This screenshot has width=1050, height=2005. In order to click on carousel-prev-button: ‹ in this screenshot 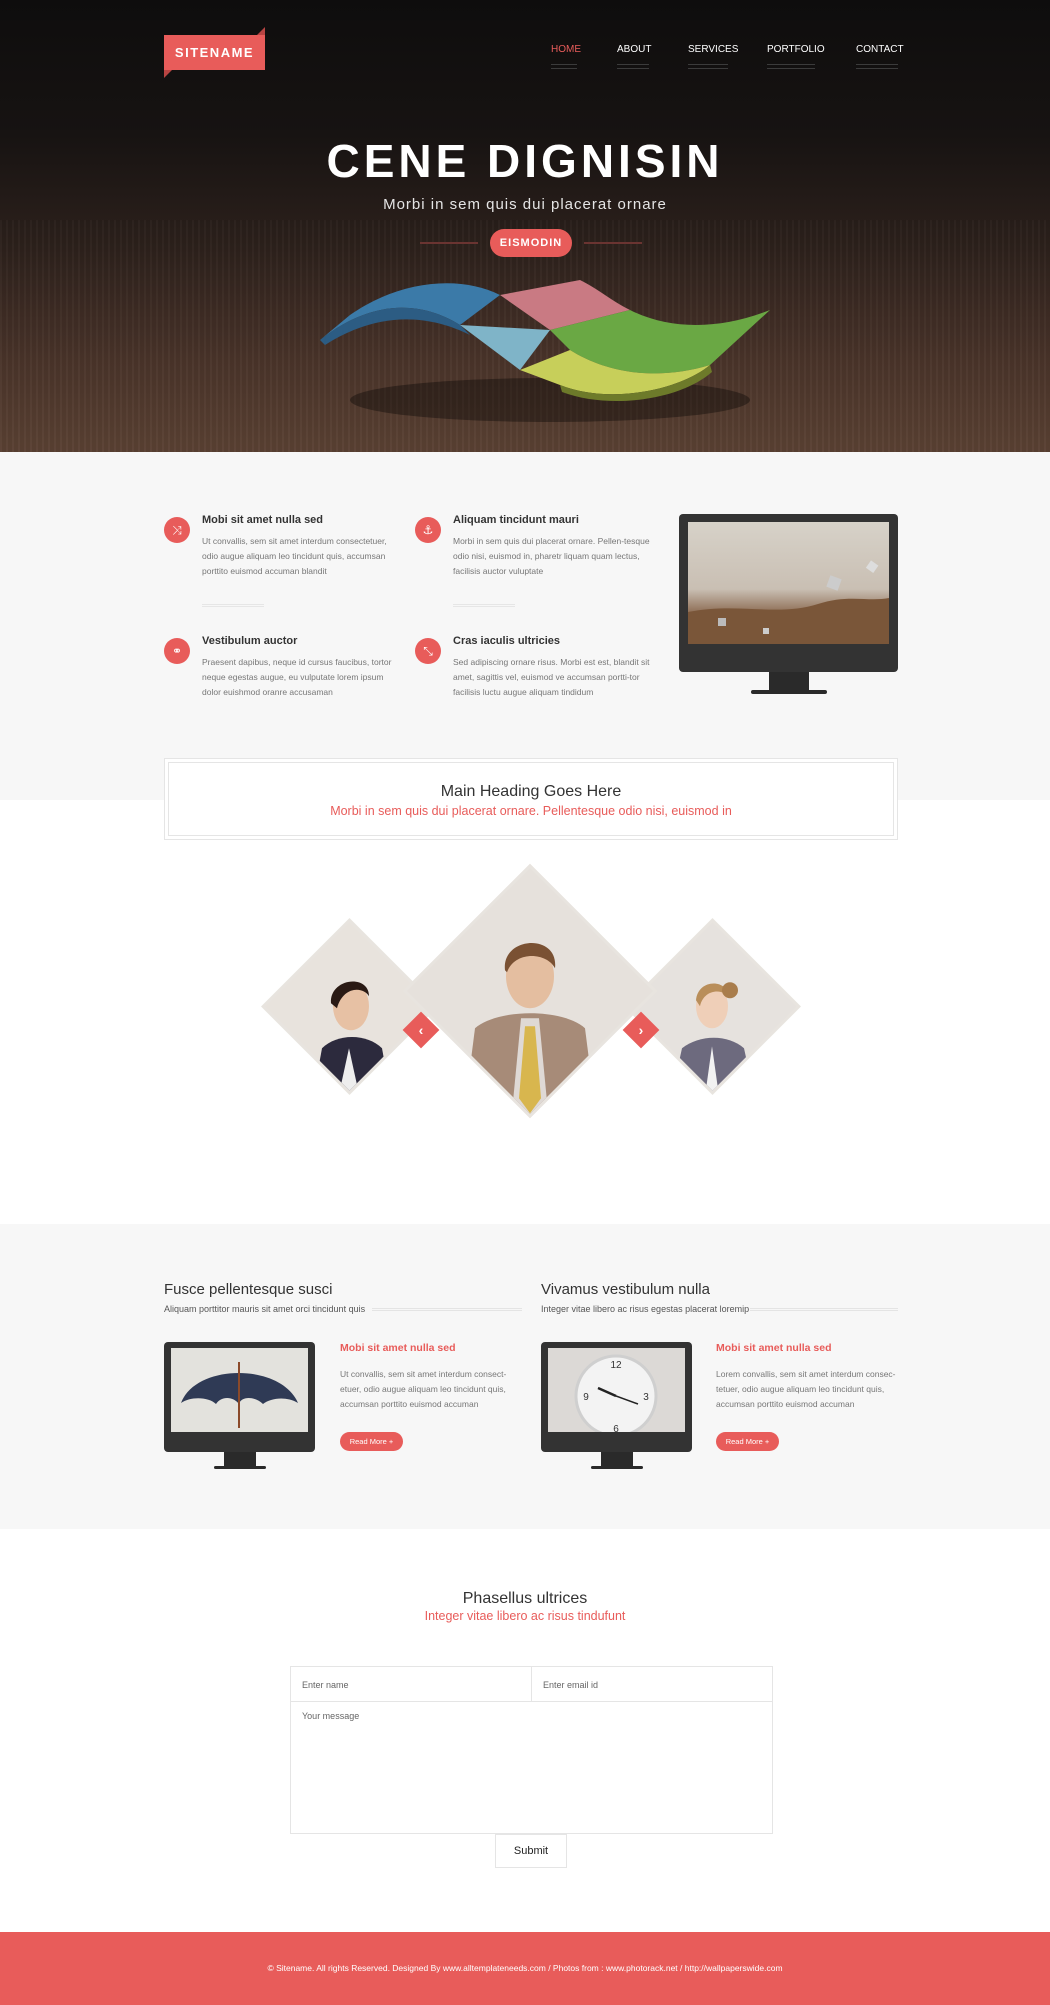, I will do `click(421, 1030)`.